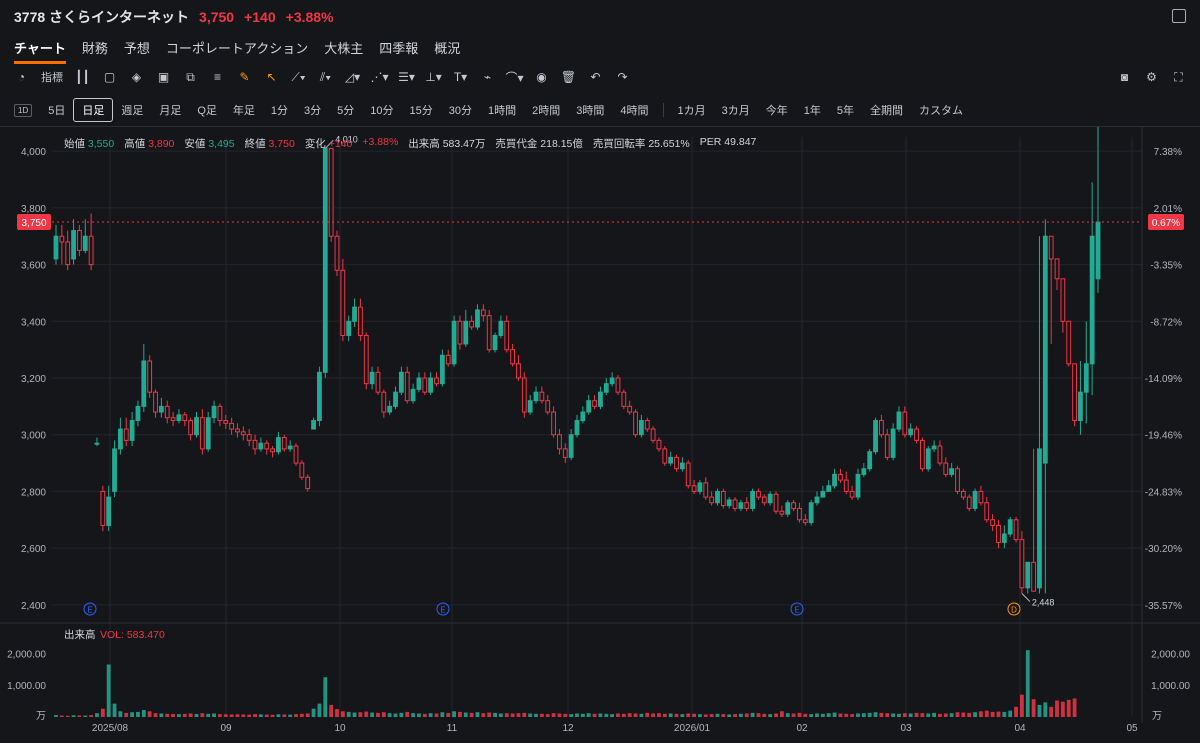 Image resolution: width=1200 pixels, height=743 pixels. Describe the element at coordinates (941, 110) in the screenshot. I see `range-custom: カスタム` at that location.